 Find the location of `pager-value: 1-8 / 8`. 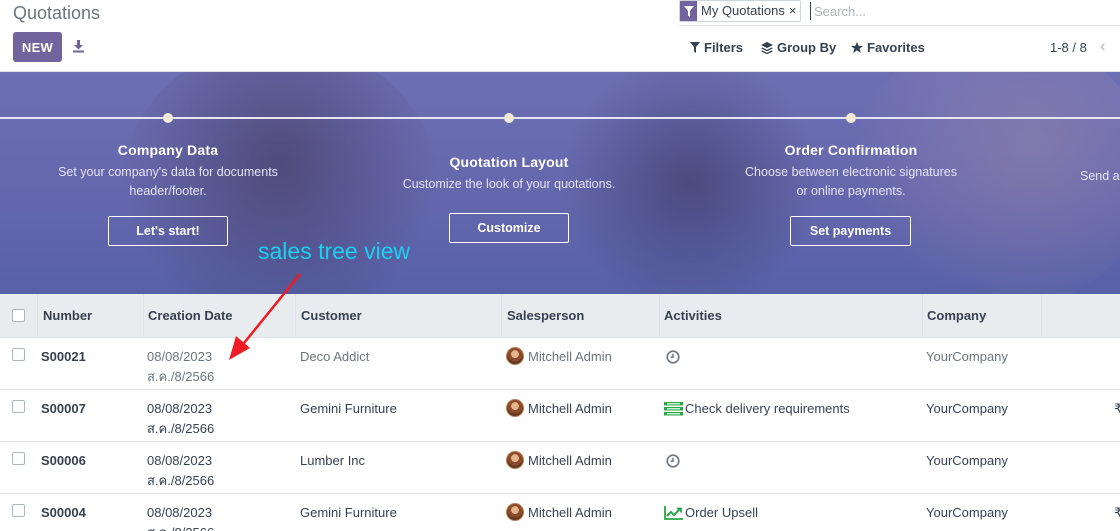

pager-value: 1-8 / 8 is located at coordinates (1068, 47).